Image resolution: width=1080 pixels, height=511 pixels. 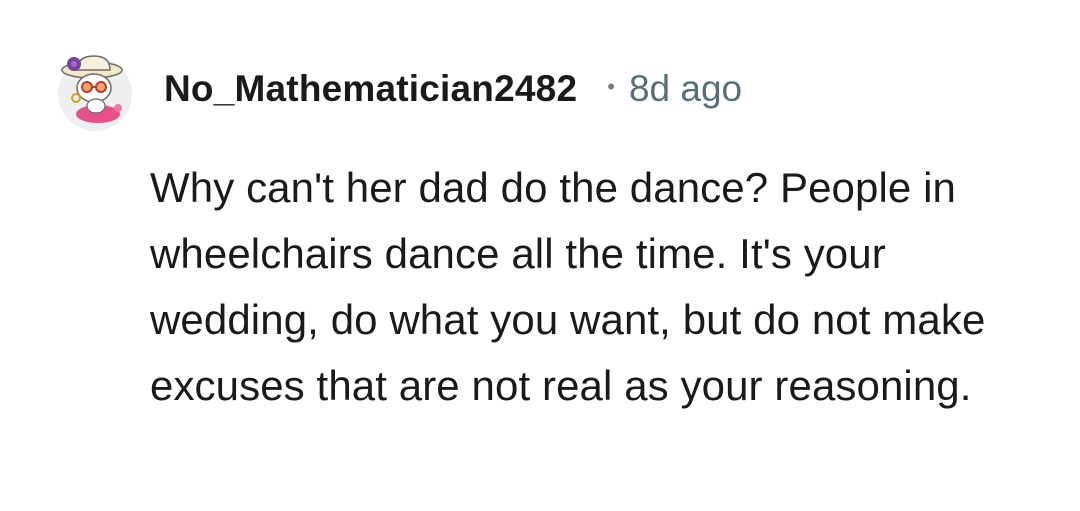 What do you see at coordinates (370, 89) in the screenshot?
I see `username-link: No_Mathematician2482` at bounding box center [370, 89].